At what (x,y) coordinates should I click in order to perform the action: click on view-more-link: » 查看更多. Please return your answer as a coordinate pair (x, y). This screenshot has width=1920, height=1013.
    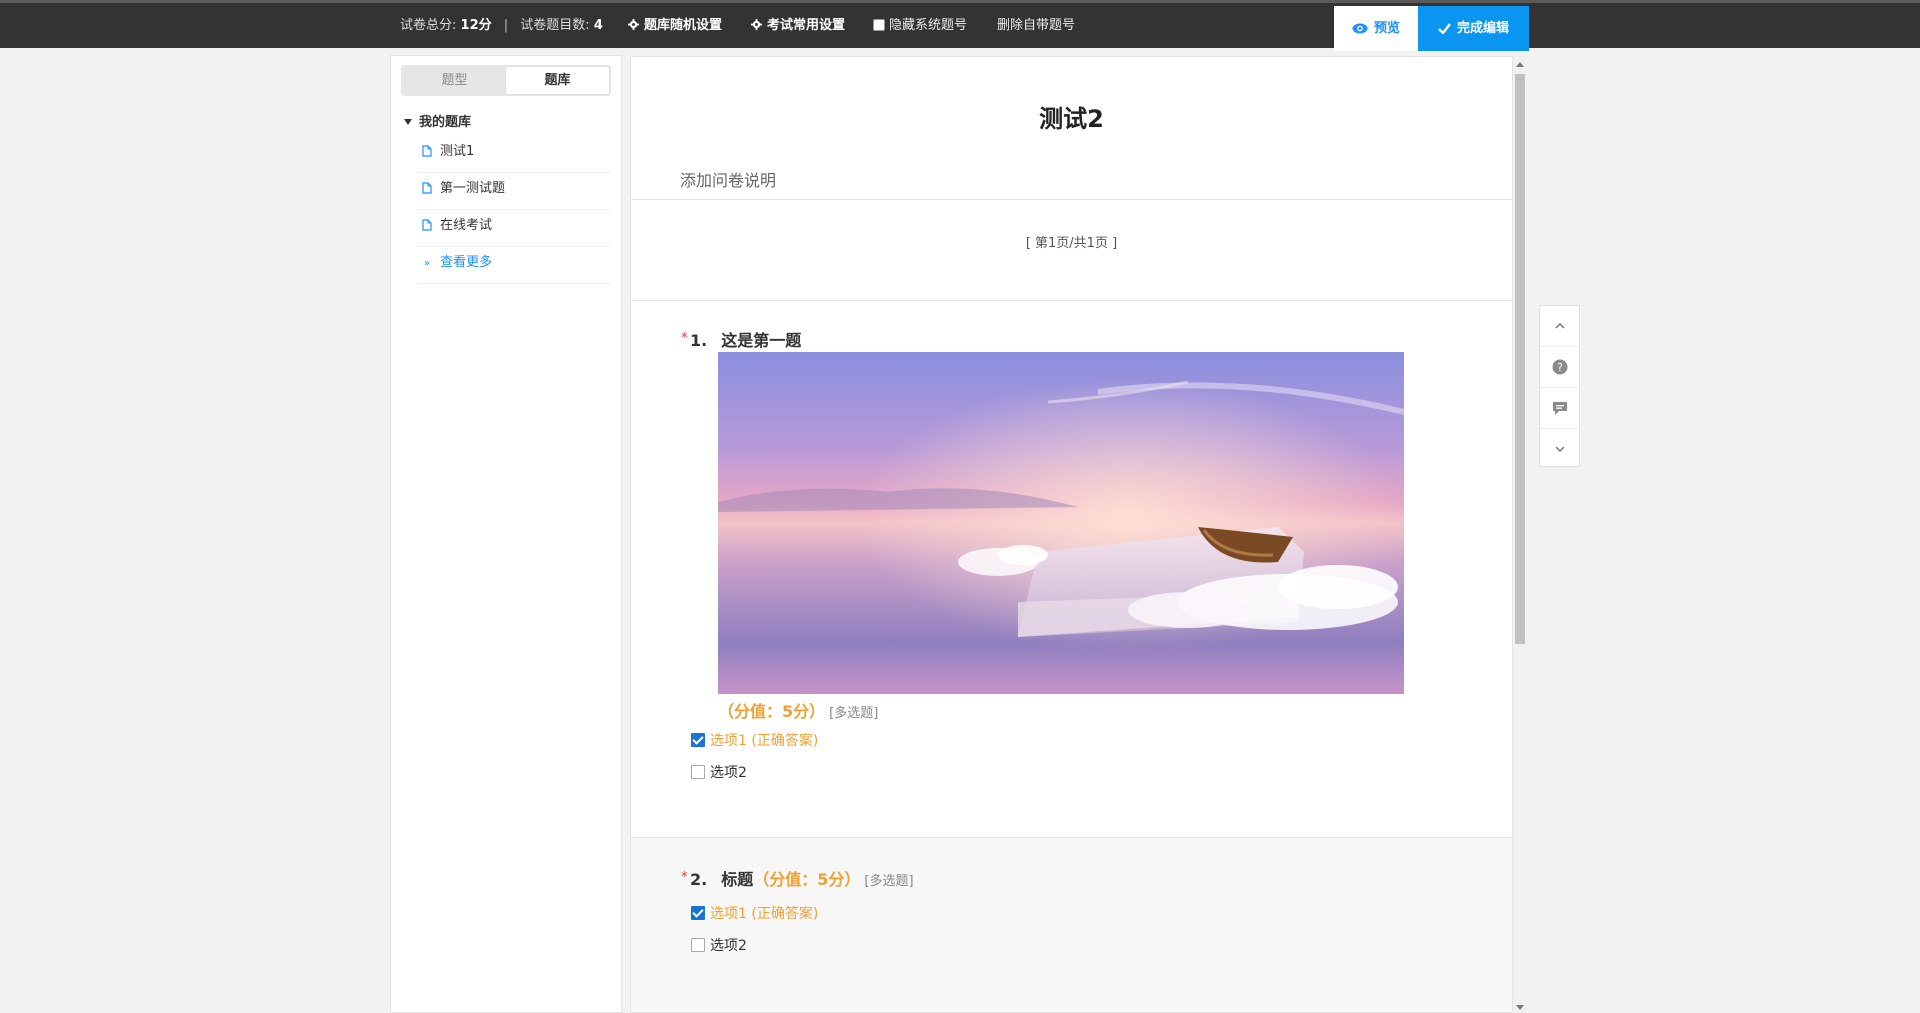
    Looking at the image, I should click on (514, 265).